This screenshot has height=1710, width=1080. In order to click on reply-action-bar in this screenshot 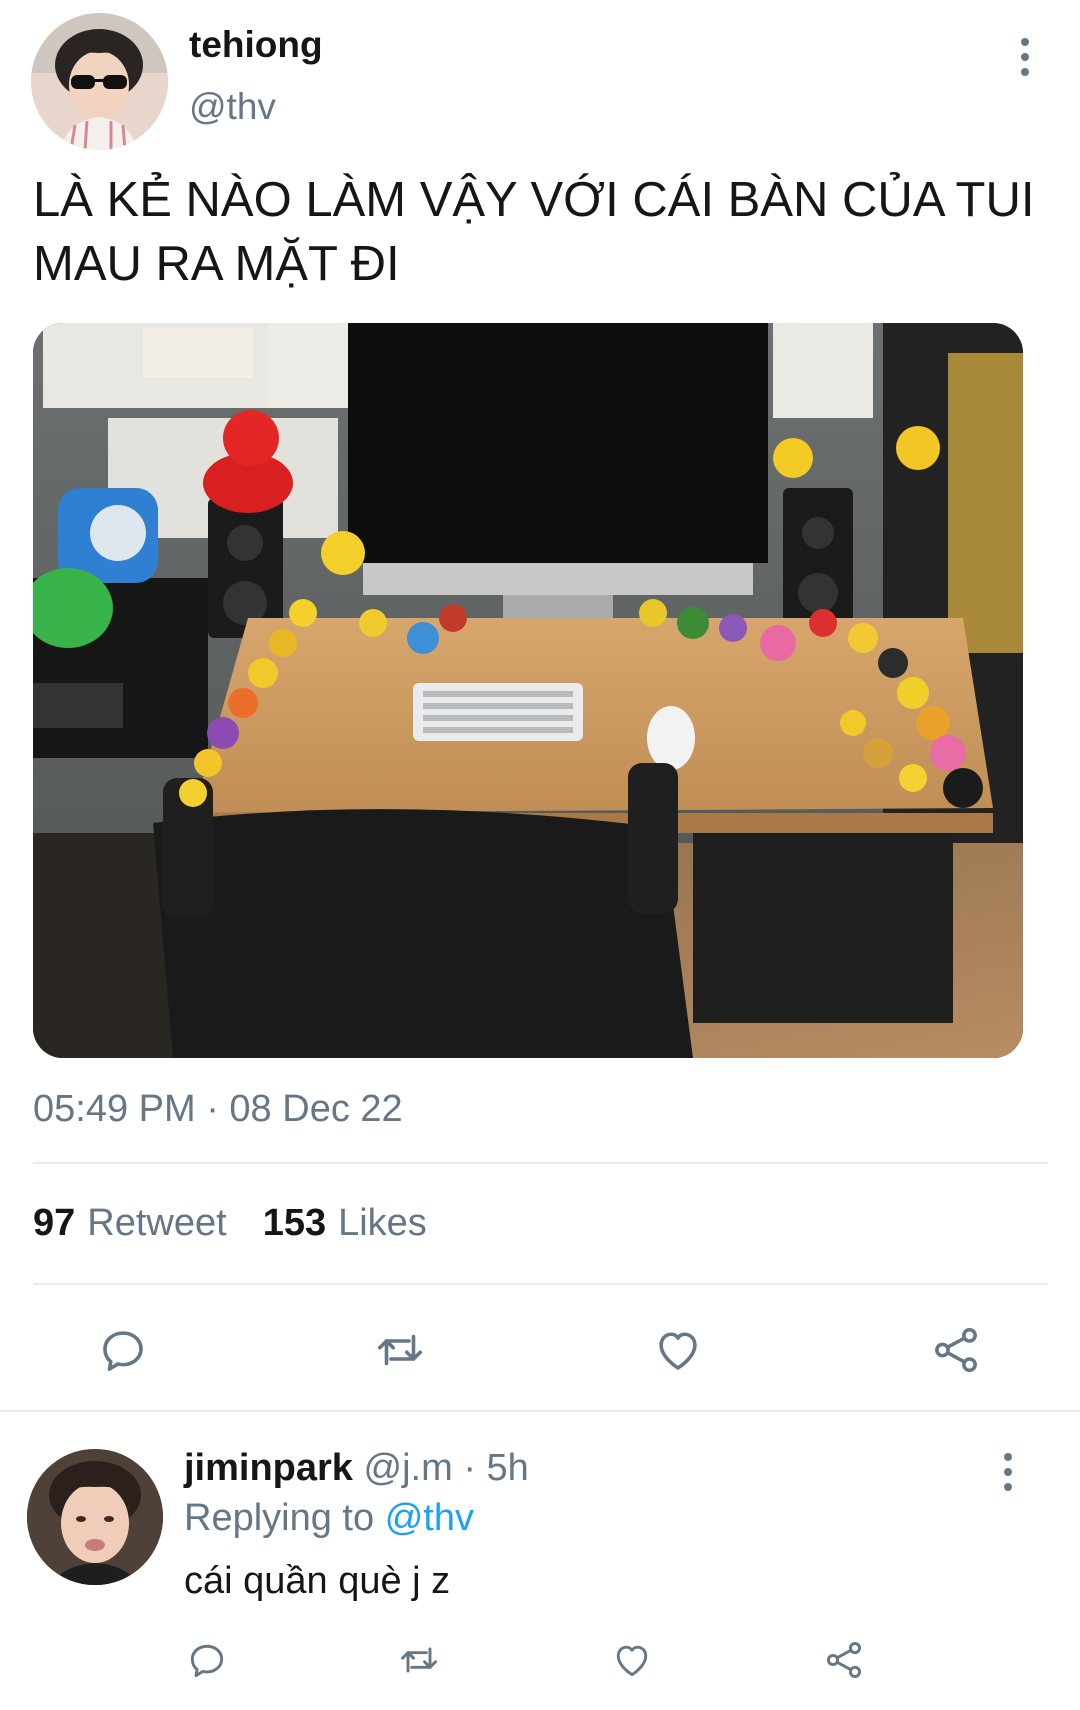, I will do `click(540, 1660)`.